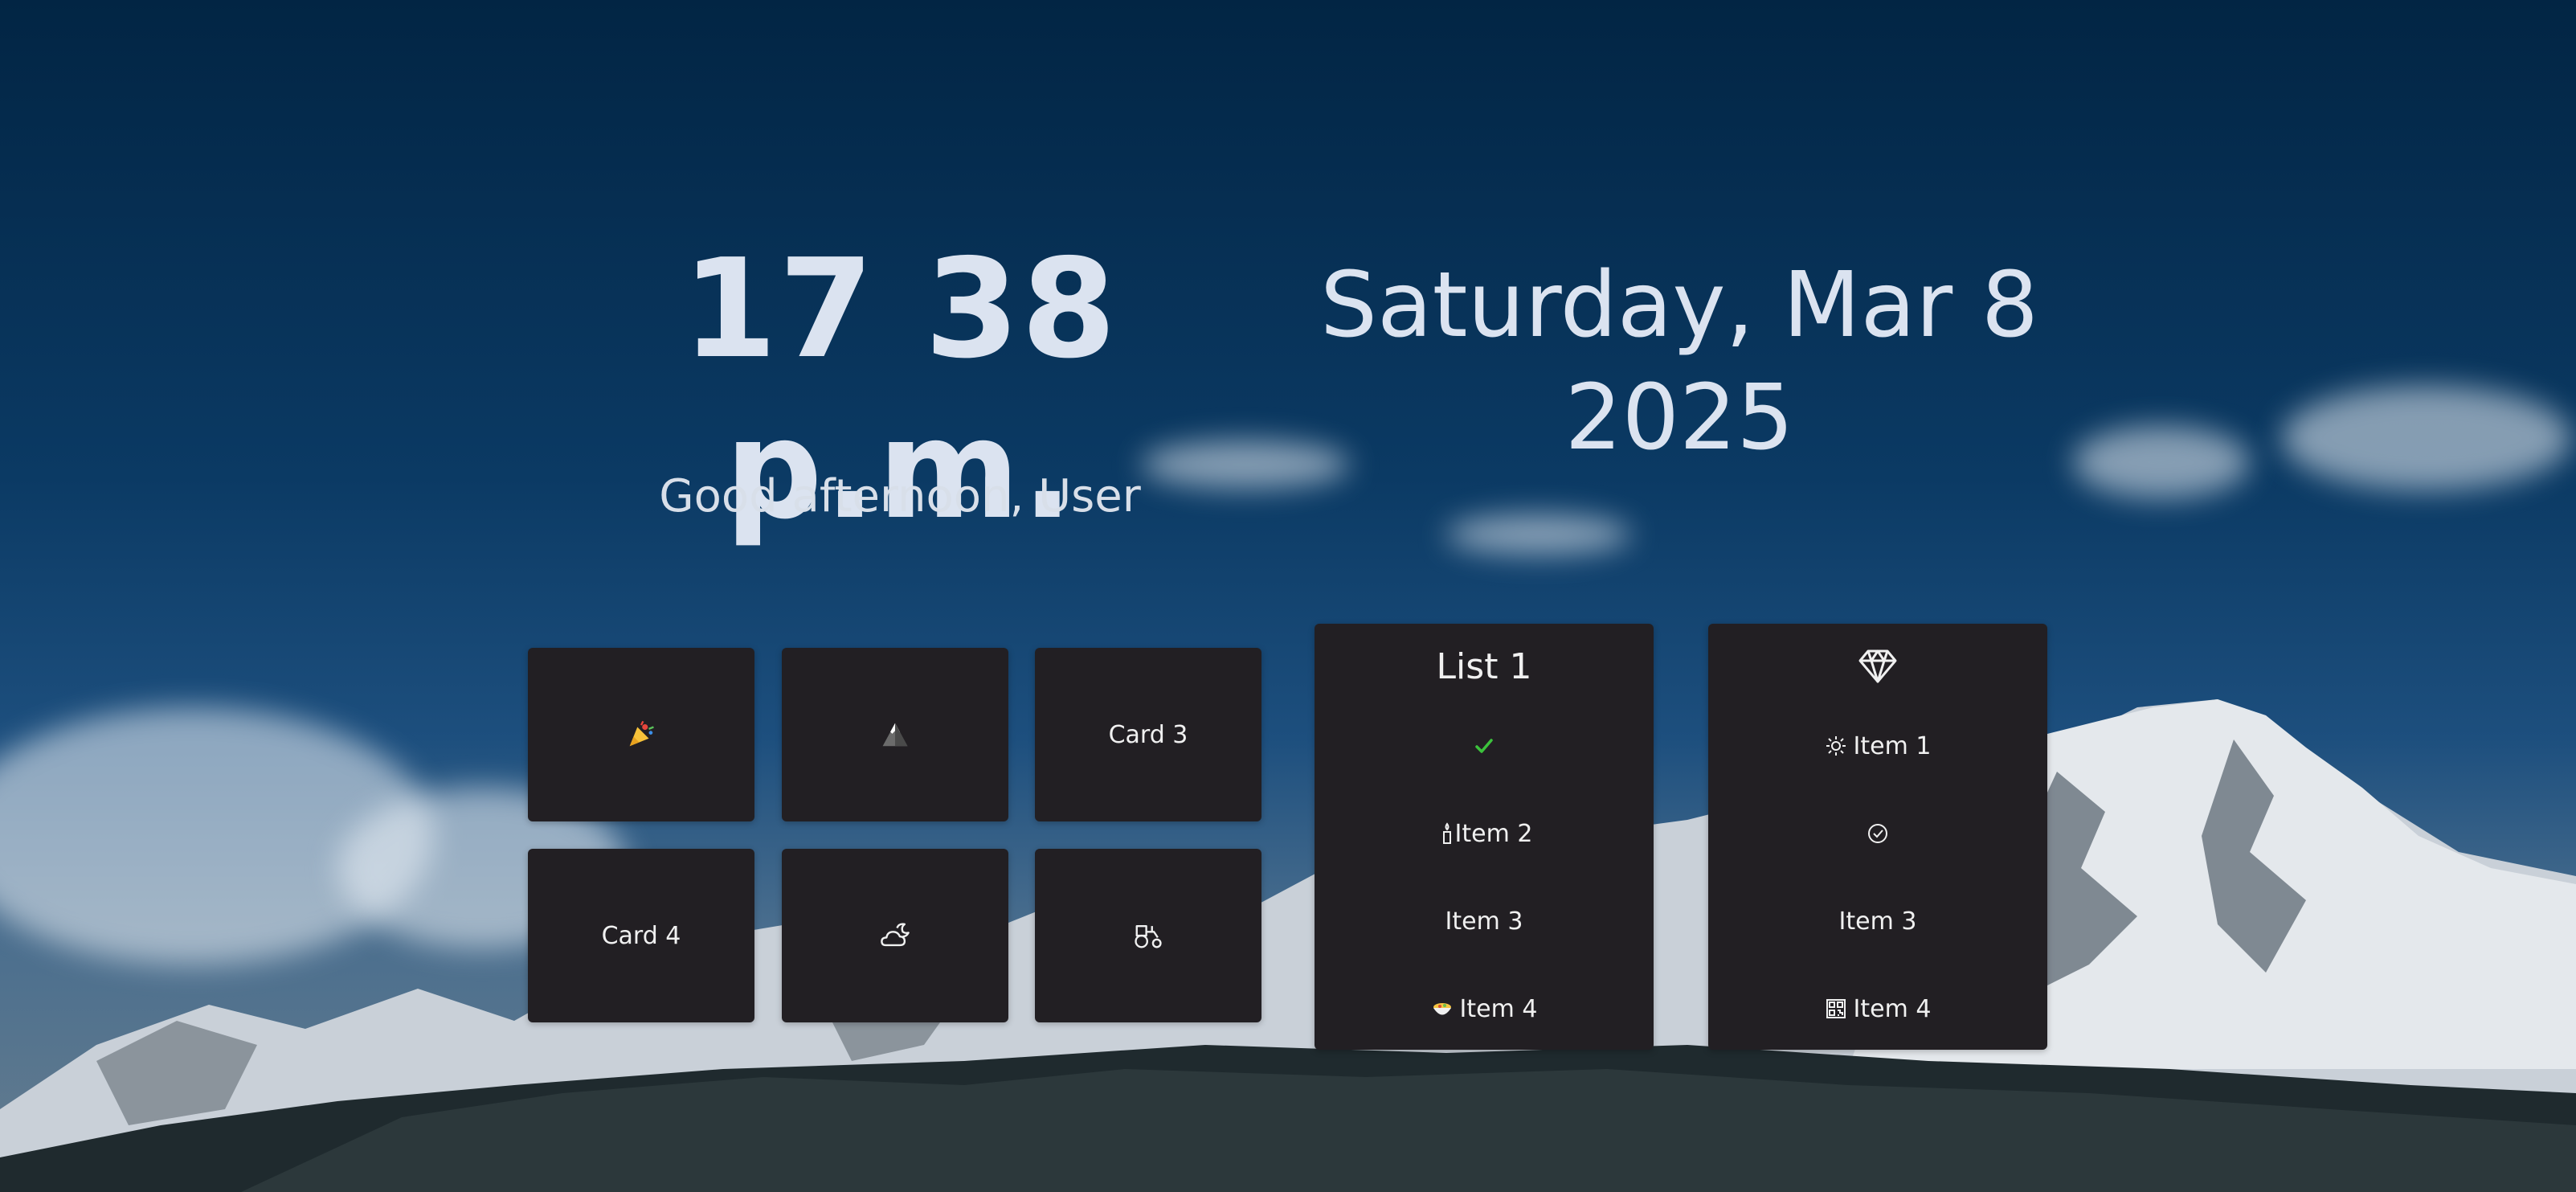 This screenshot has width=2576, height=1192. I want to click on list-item-label: Item 2, so click(1494, 834).